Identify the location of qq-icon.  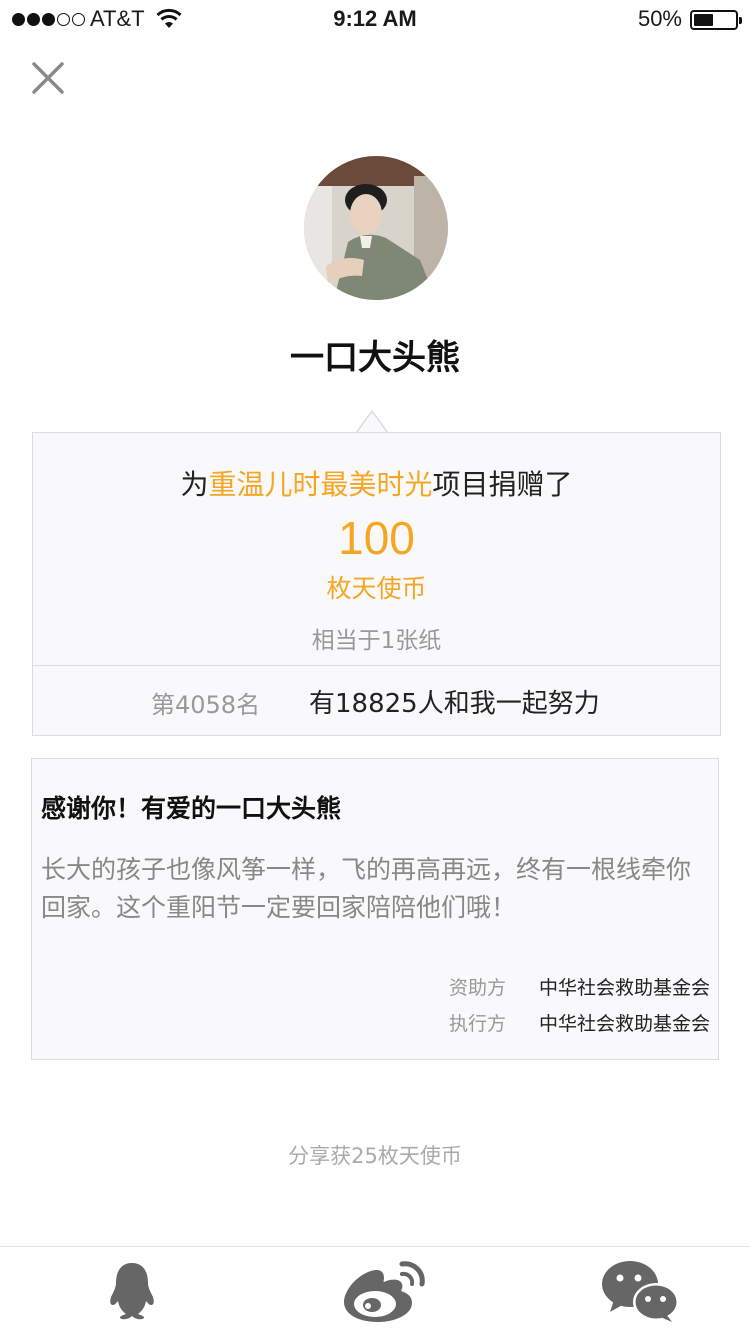
(132, 1291).